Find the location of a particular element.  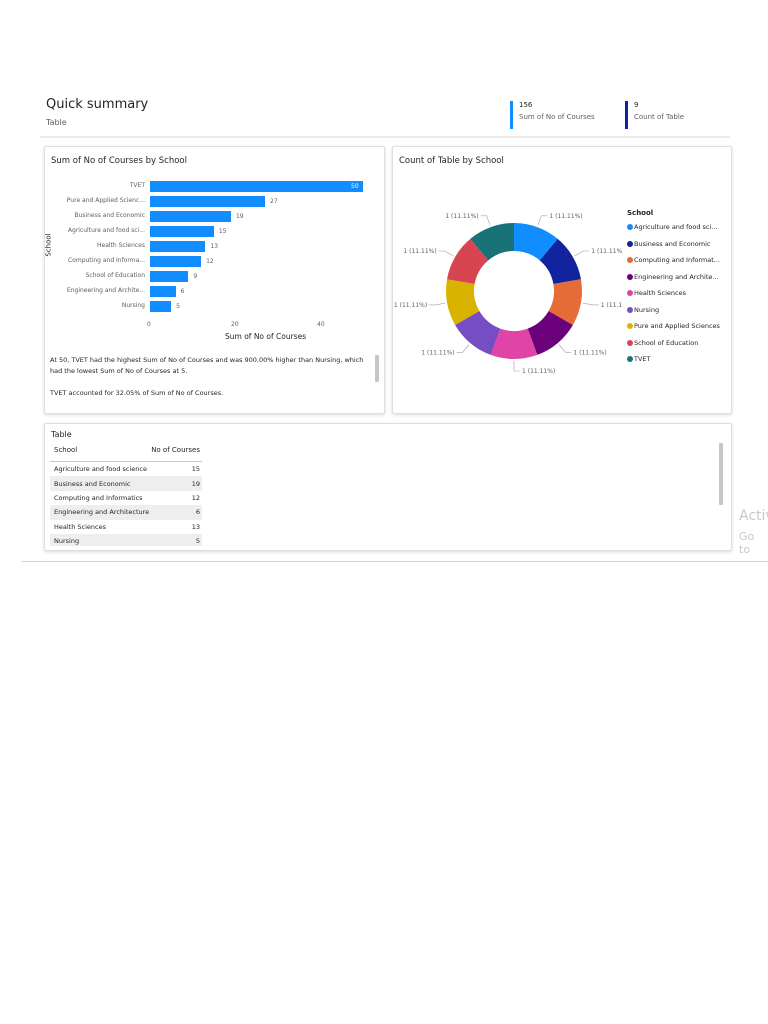

table-row: Agriculture and food science 15 is located at coordinates (126, 469).